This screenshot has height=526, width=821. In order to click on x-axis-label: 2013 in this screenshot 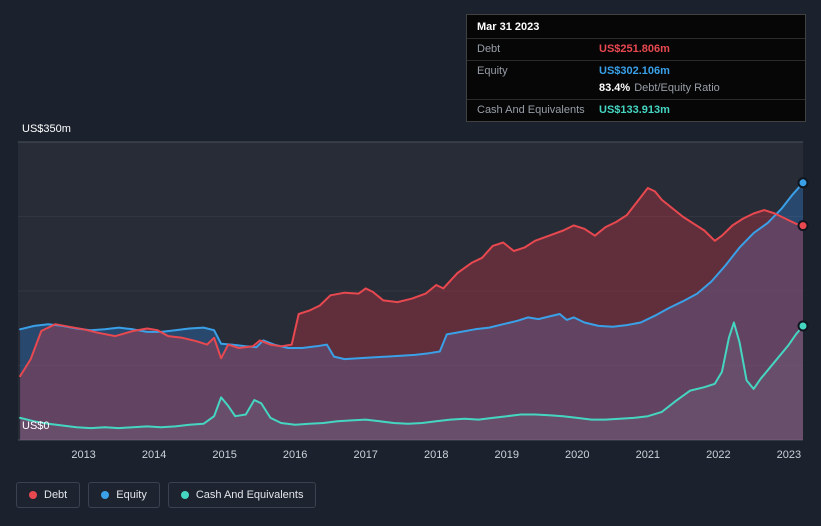, I will do `click(83, 455)`.